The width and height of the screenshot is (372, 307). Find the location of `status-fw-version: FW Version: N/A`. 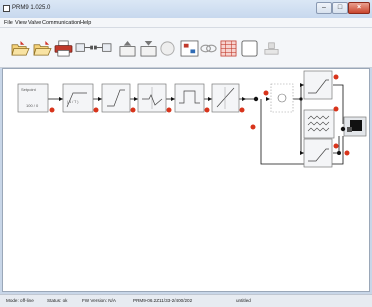

status-fw-version: FW Version: N/A is located at coordinates (99, 300).